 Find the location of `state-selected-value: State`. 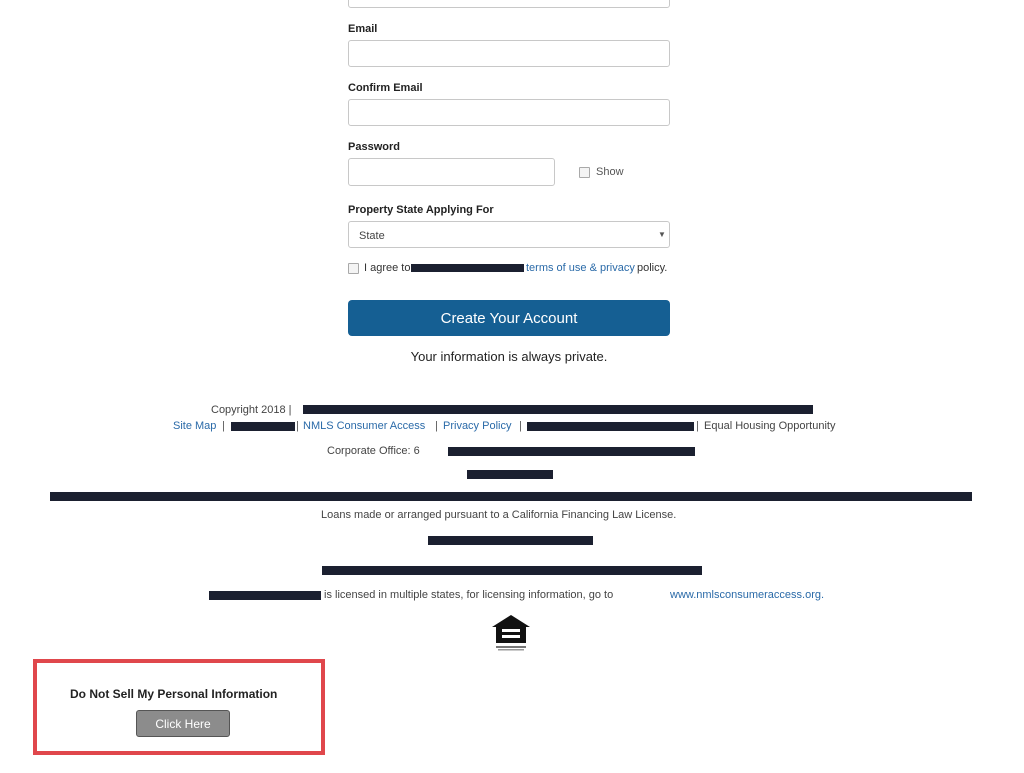

state-selected-value: State is located at coordinates (372, 236).